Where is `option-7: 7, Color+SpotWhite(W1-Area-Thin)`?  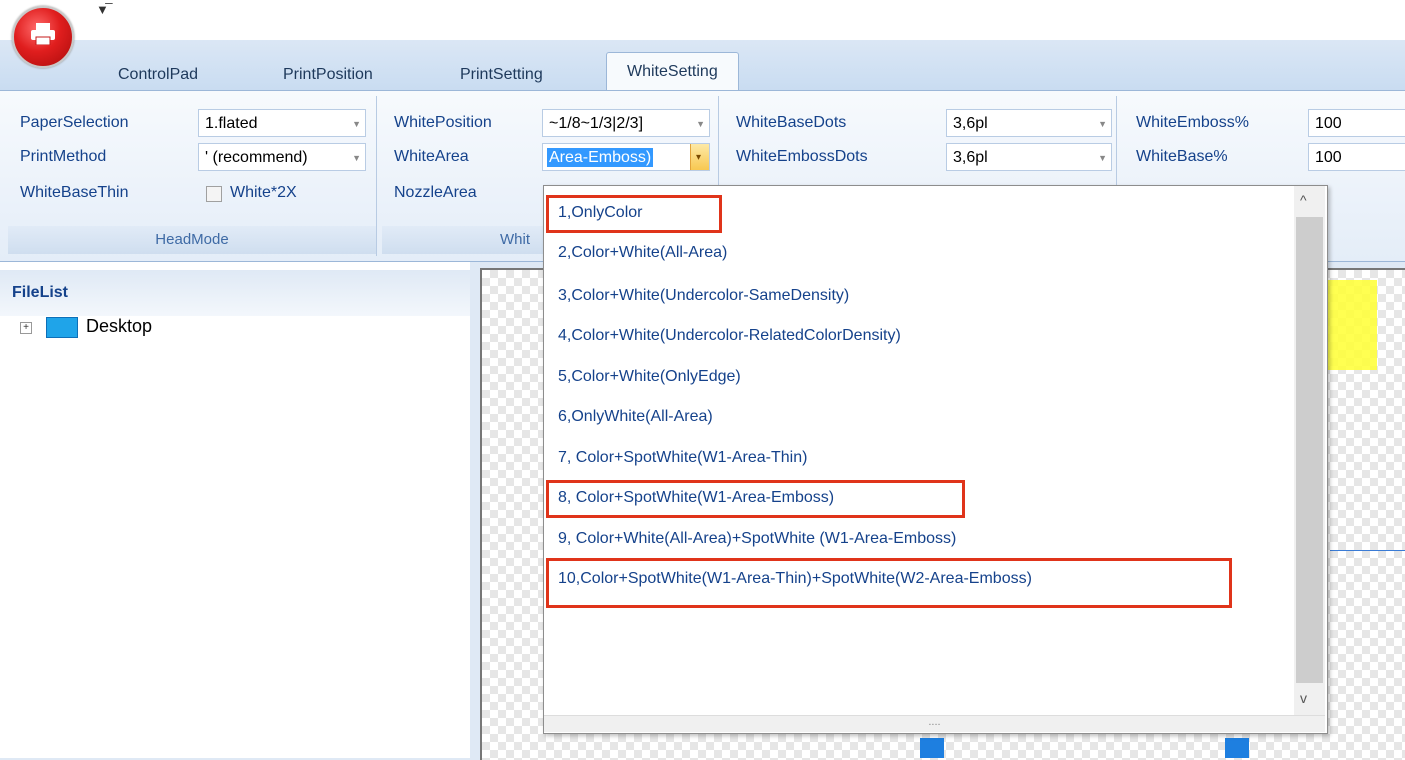
option-7: 7, Color+SpotWhite(W1-Area-Thin) is located at coordinates (682, 458).